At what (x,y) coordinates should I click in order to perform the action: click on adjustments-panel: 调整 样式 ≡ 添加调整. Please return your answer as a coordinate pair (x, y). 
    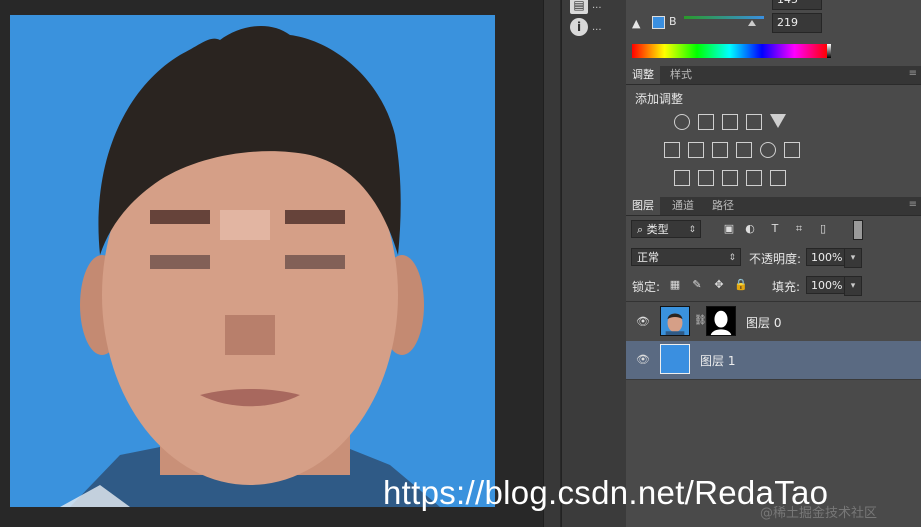
    Looking at the image, I should click on (773, 131).